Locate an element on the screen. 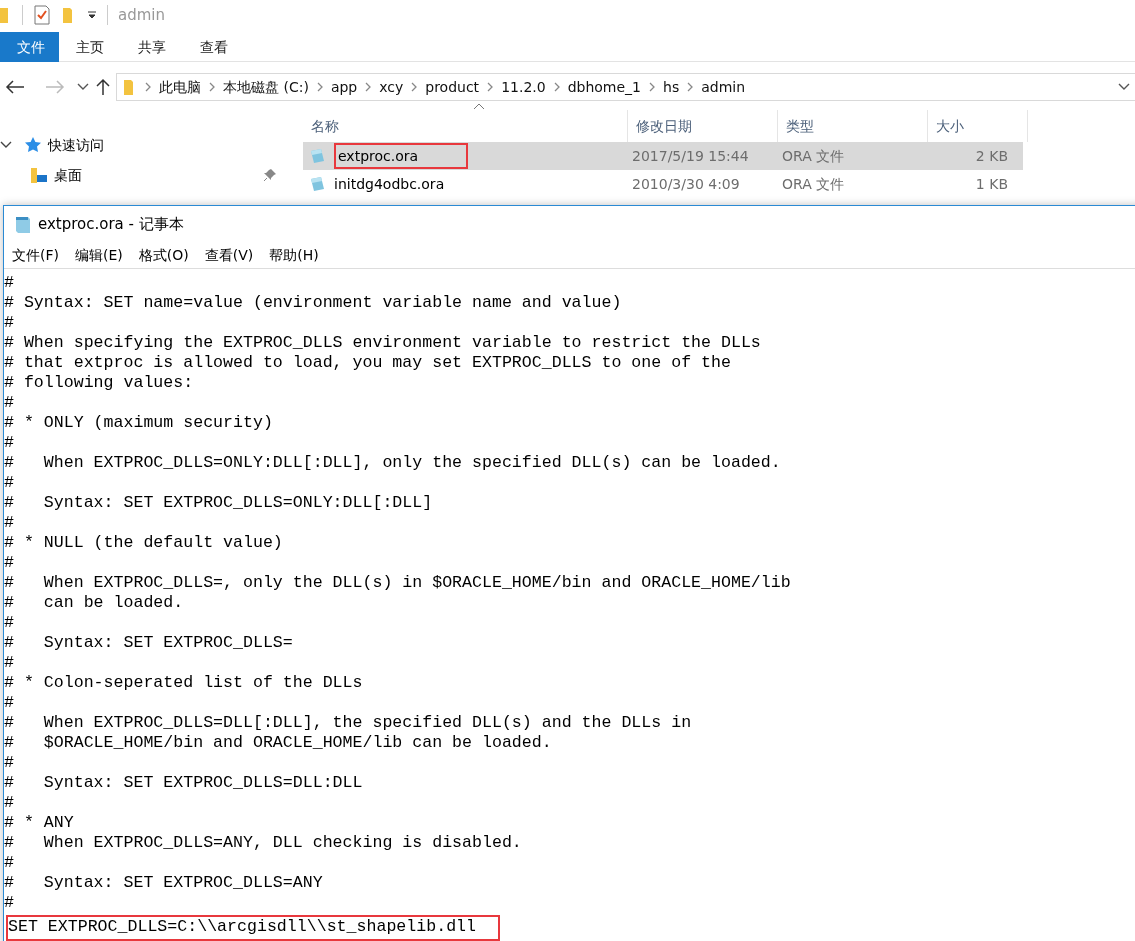 The width and height of the screenshot is (1135, 941). dropdown-caret-icon is located at coordinates (92, 15).